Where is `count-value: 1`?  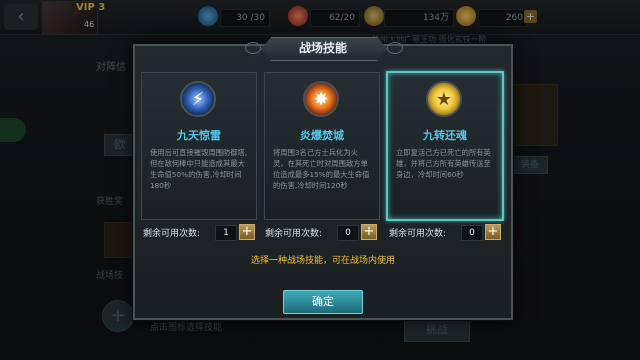 count-value: 1 is located at coordinates (226, 233).